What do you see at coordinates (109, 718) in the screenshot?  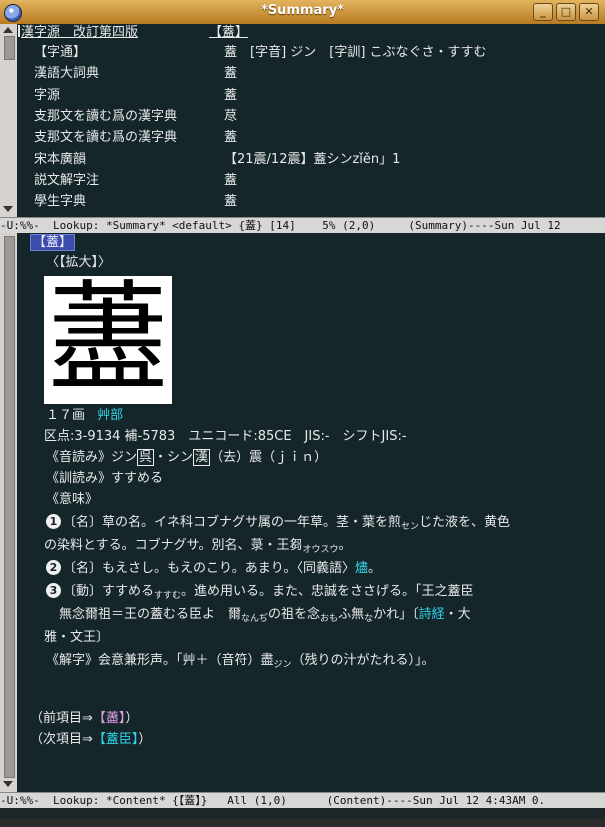 I see `prev-entry-link: 【藎】` at bounding box center [109, 718].